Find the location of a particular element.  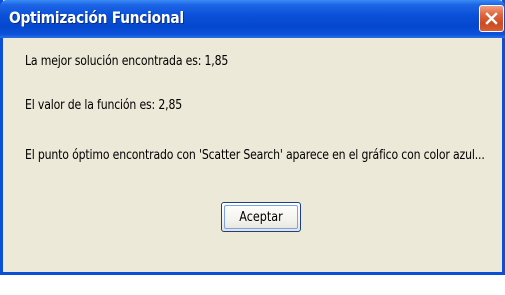

best-solution-text: La mejor solución encontrada es: 1,85 is located at coordinates (127, 61).